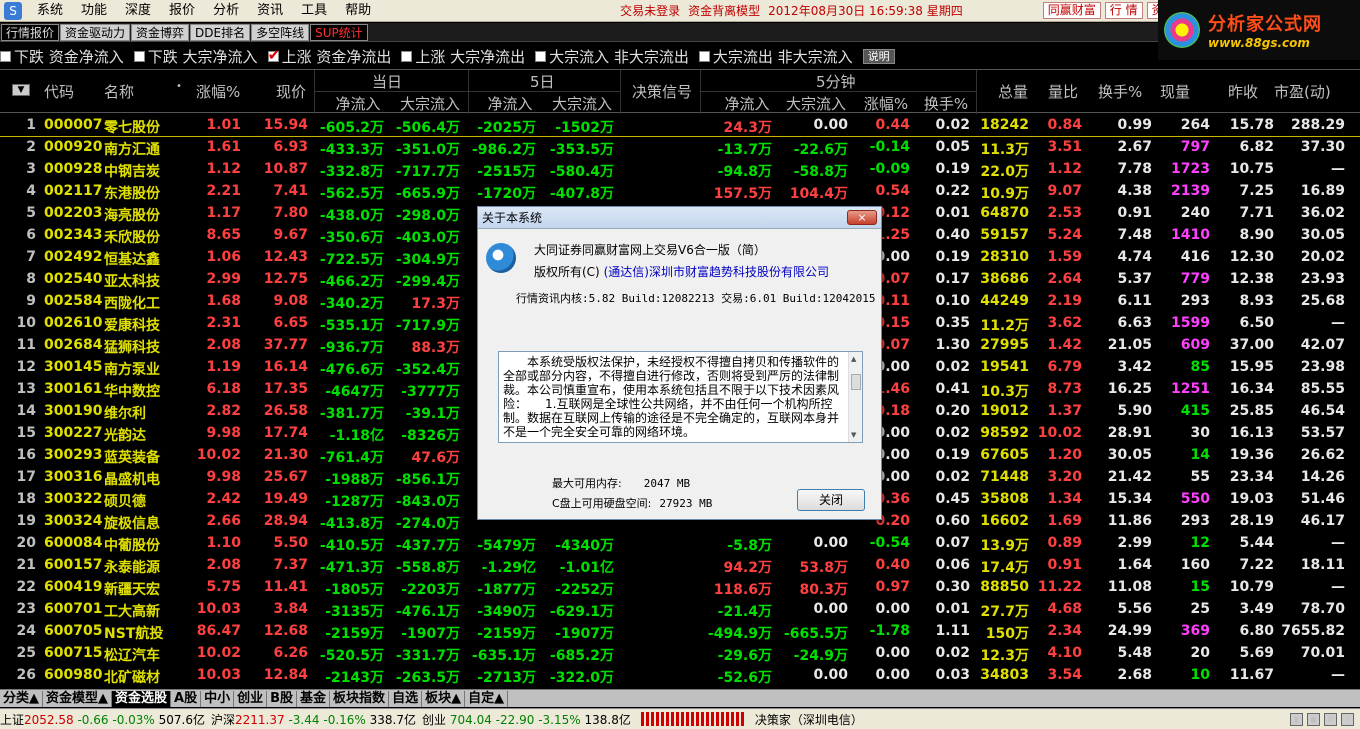 This screenshot has height=729, width=1360. What do you see at coordinates (195, 56) in the screenshot?
I see `filter-1: 下跌 大宗净流入` at bounding box center [195, 56].